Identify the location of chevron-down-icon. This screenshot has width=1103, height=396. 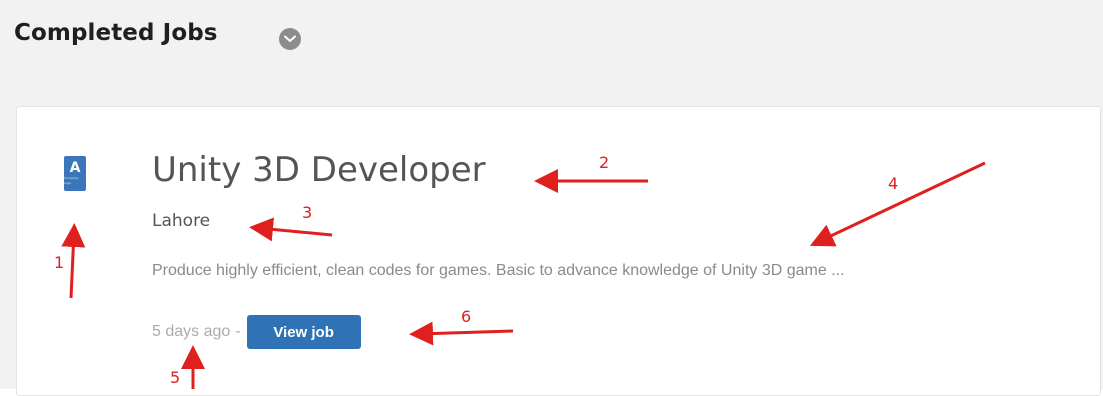
(290, 38).